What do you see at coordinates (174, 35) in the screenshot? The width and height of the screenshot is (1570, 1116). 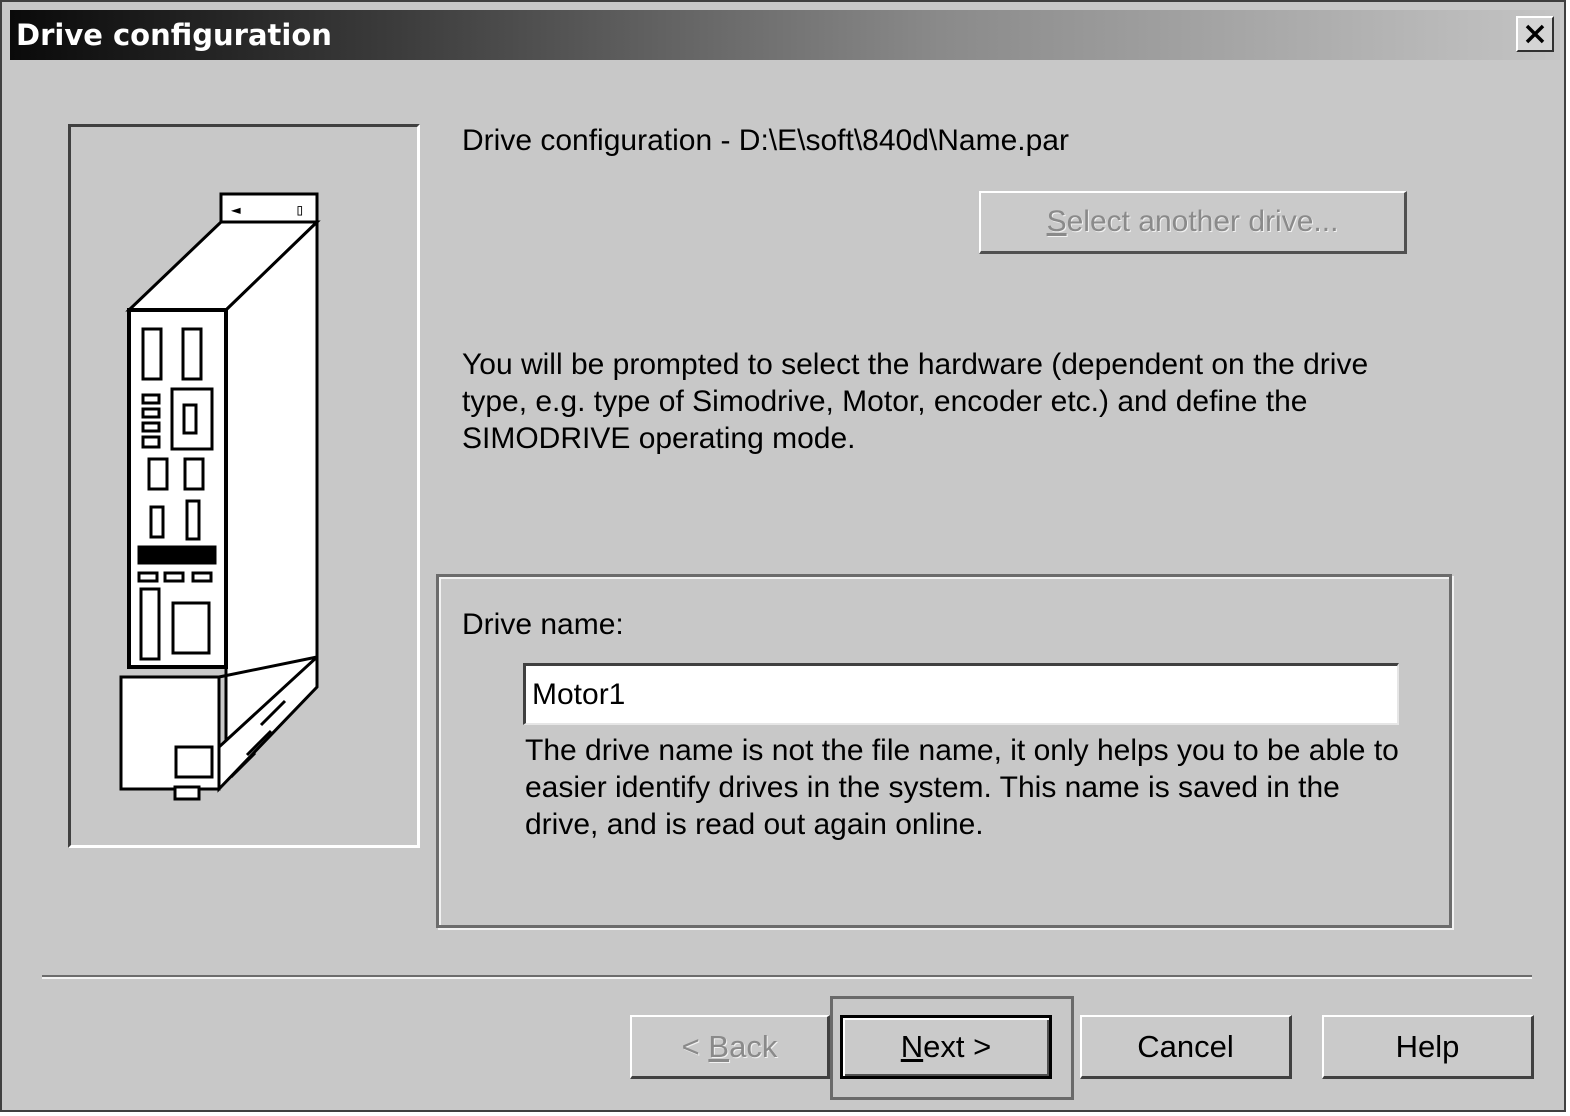 I see `window-title: Drive configuration` at bounding box center [174, 35].